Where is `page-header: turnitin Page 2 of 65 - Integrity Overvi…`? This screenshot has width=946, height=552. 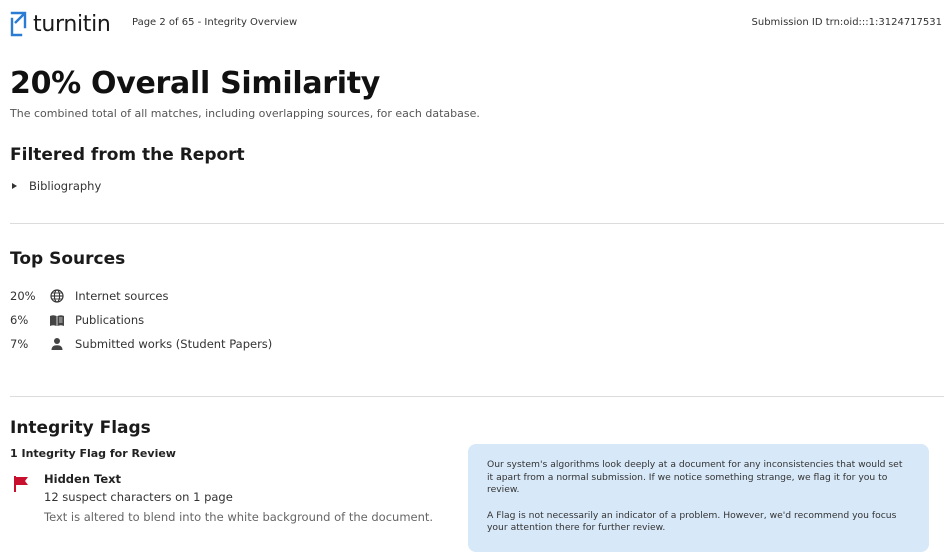
page-header: turnitin Page 2 of 65 - Integrity Overvi… is located at coordinates (473, 23).